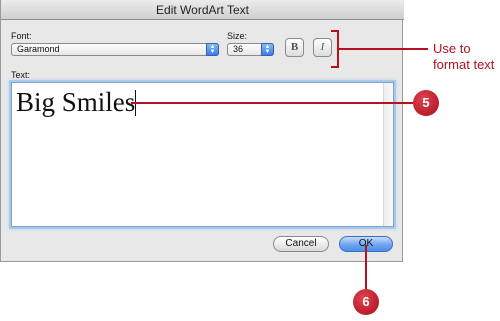 This screenshot has width=500, height=321. I want to click on format-text-callout: Use to format text, so click(463, 57).